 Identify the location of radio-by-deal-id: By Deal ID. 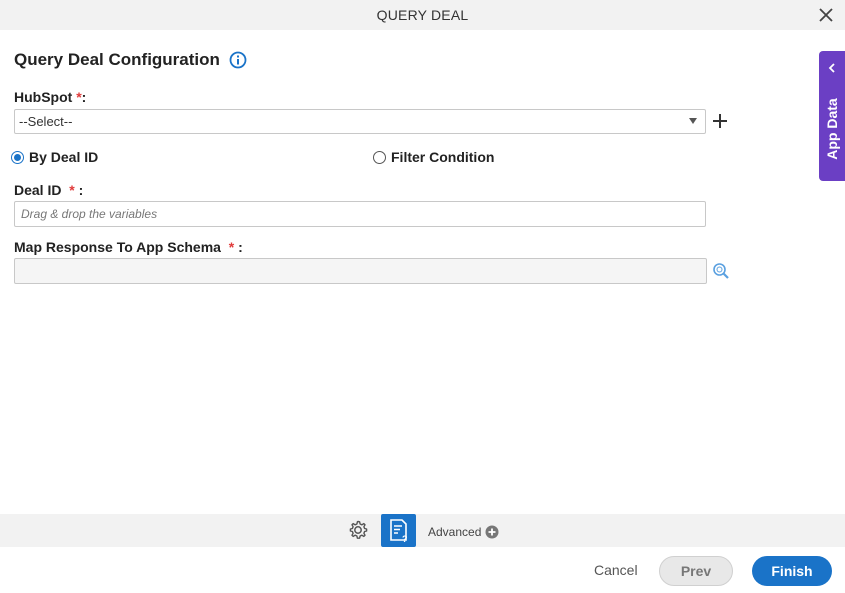
(54, 157).